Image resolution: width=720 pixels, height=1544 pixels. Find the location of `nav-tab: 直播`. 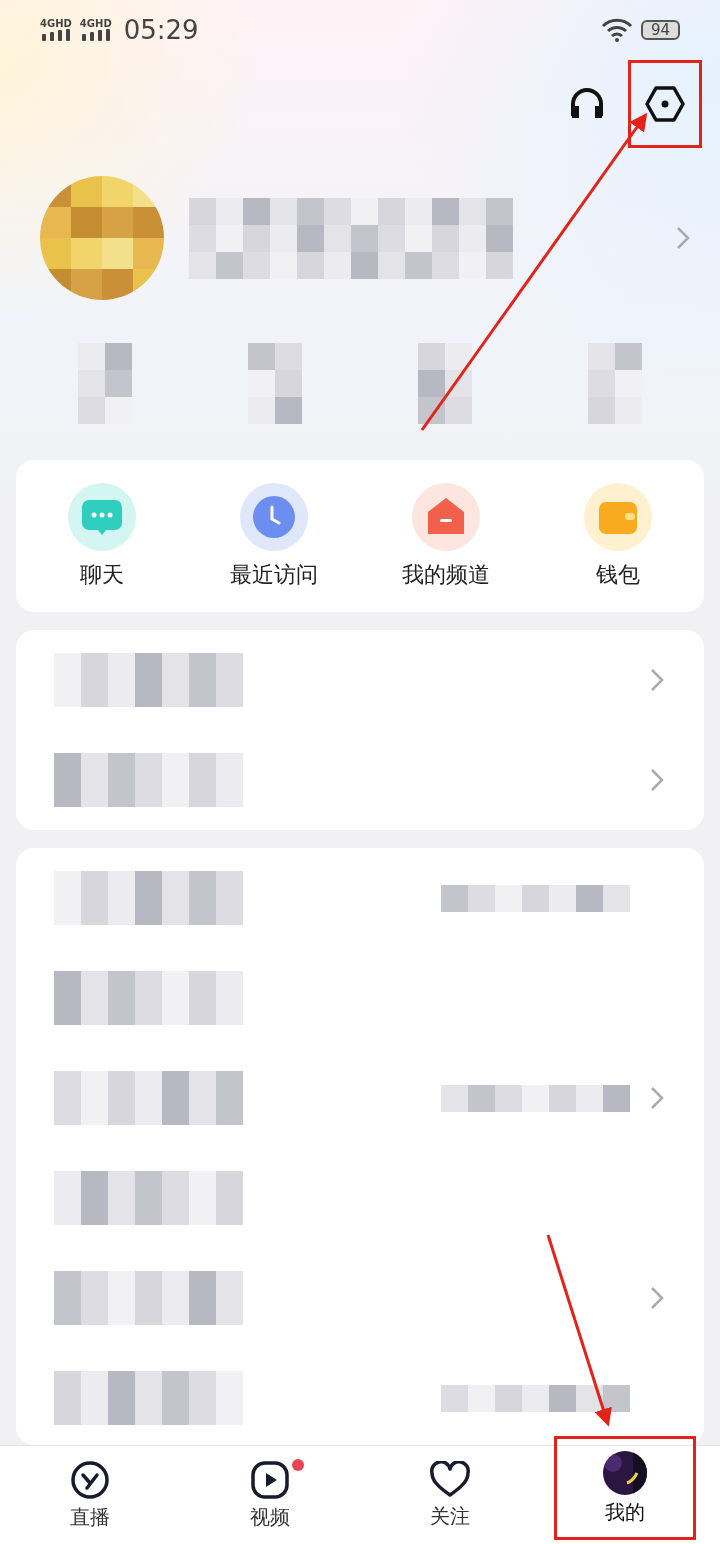

nav-tab: 直播 is located at coordinates (90, 1495).